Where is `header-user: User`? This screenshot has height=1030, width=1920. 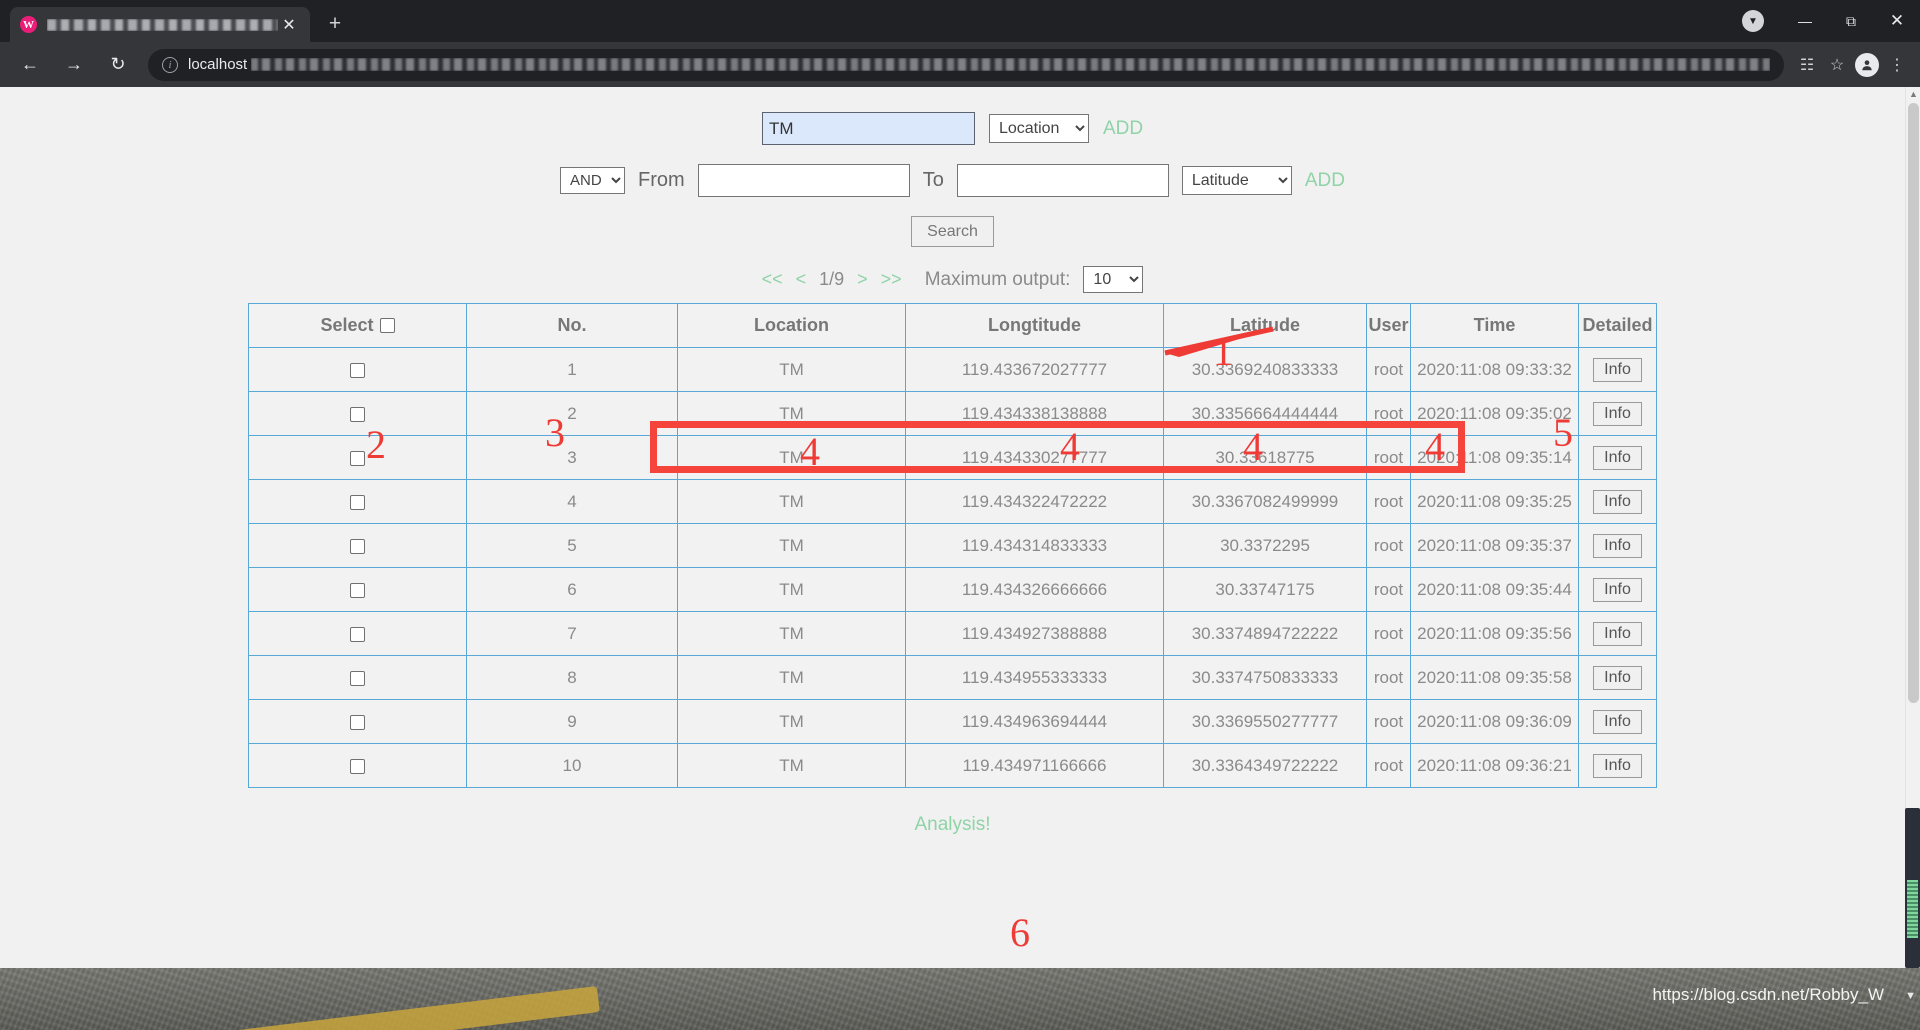
header-user: User is located at coordinates (1388, 325).